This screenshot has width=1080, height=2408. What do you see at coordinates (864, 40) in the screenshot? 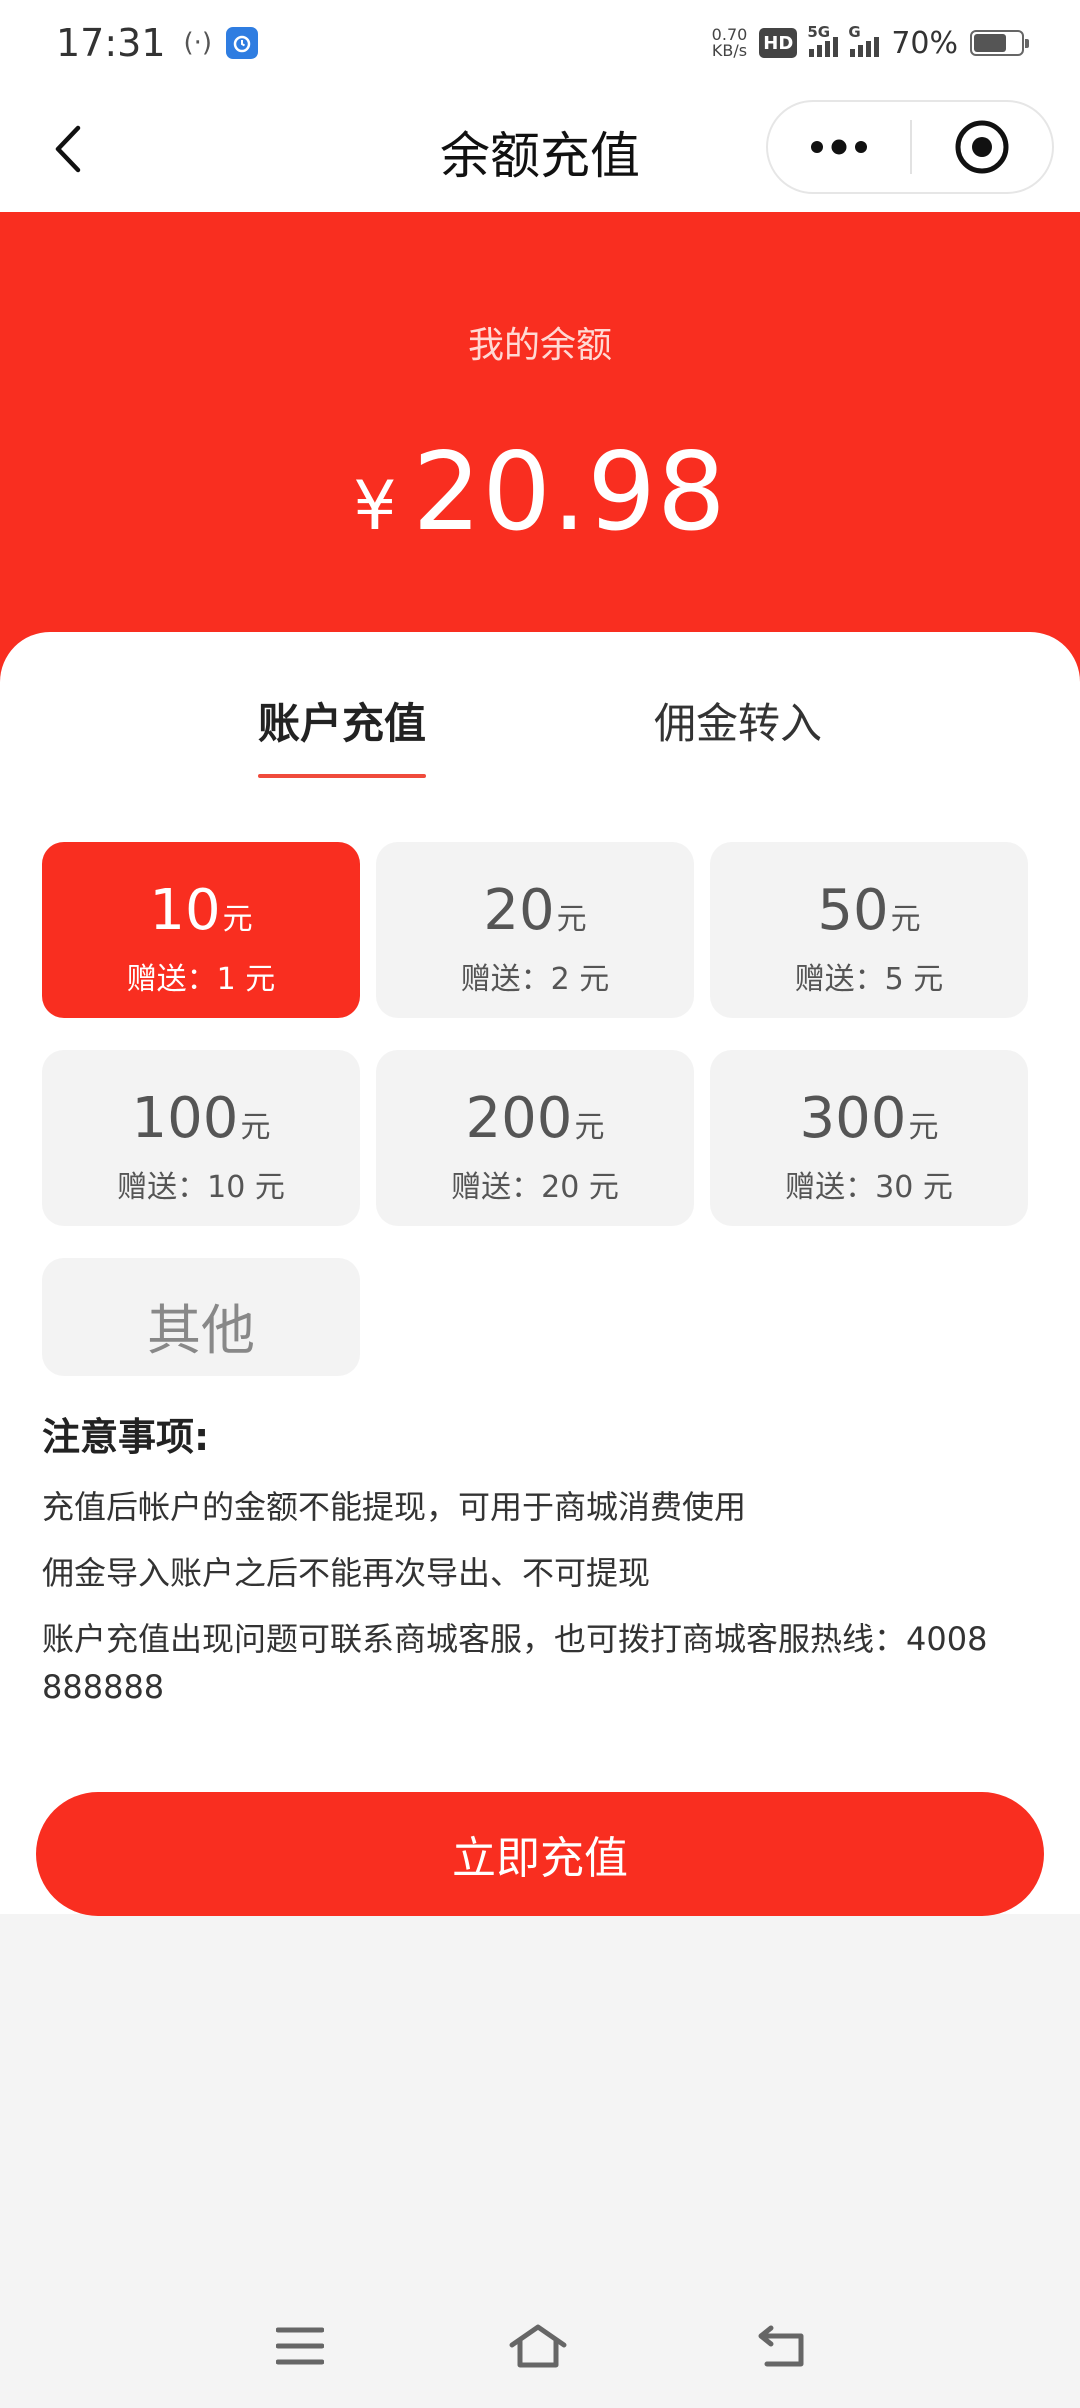
I see `signal-g-icon: G` at bounding box center [864, 40].